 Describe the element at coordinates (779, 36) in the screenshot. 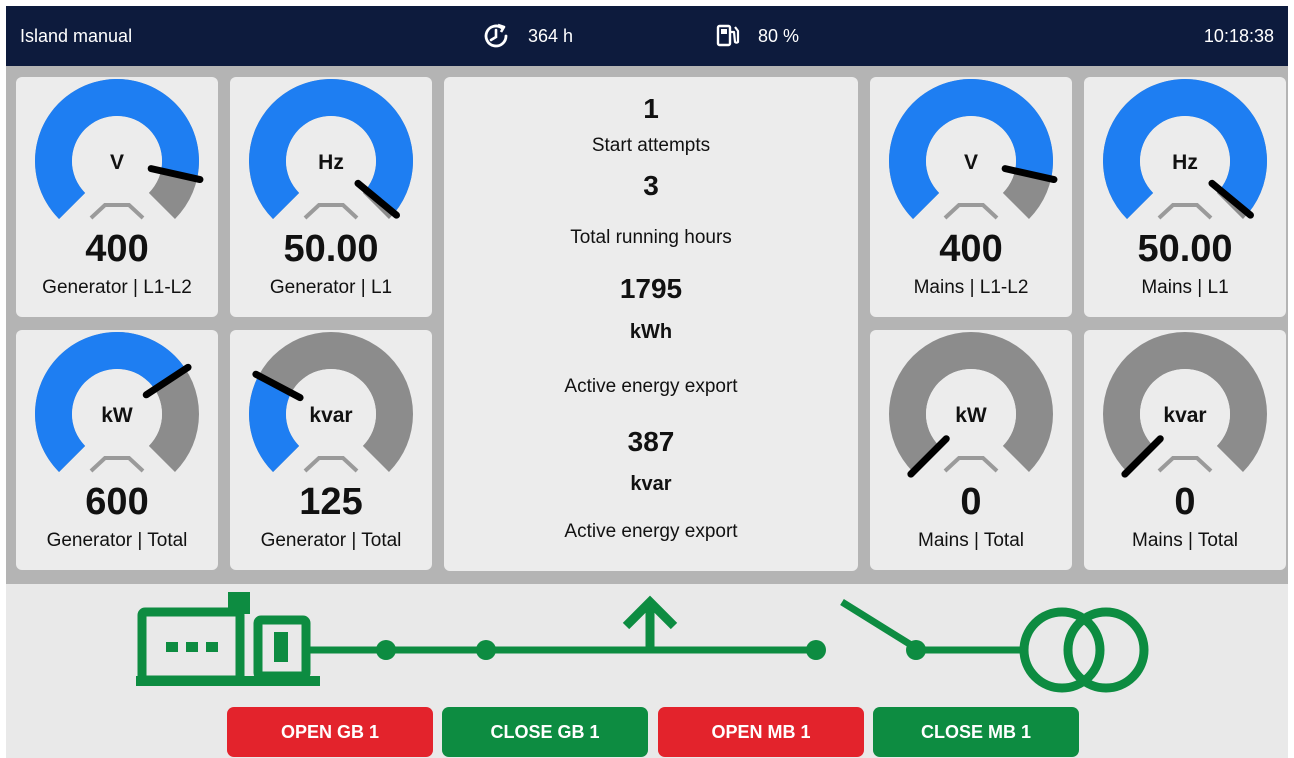

I see `fuel-level: 80 %` at that location.